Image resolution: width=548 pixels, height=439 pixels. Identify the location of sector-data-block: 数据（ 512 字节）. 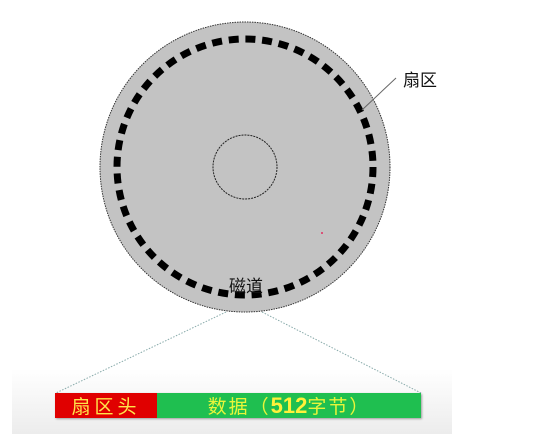
(289, 405).